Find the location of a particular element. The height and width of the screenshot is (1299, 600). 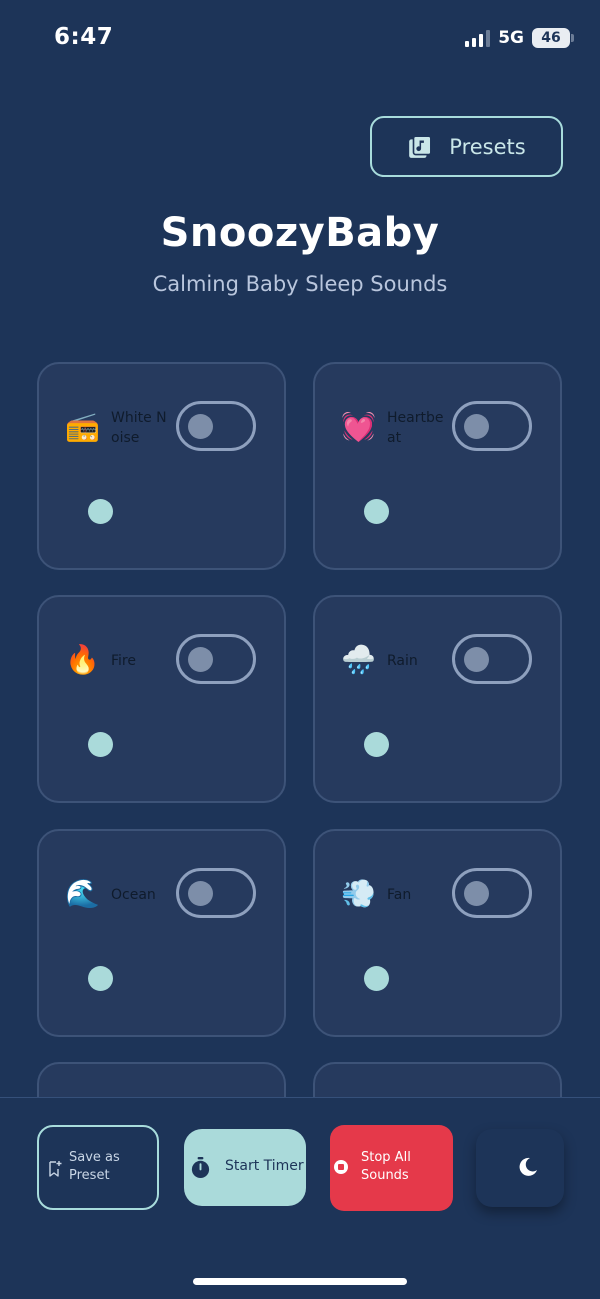

sound-card-fan: 💨 Fan is located at coordinates (437, 933).